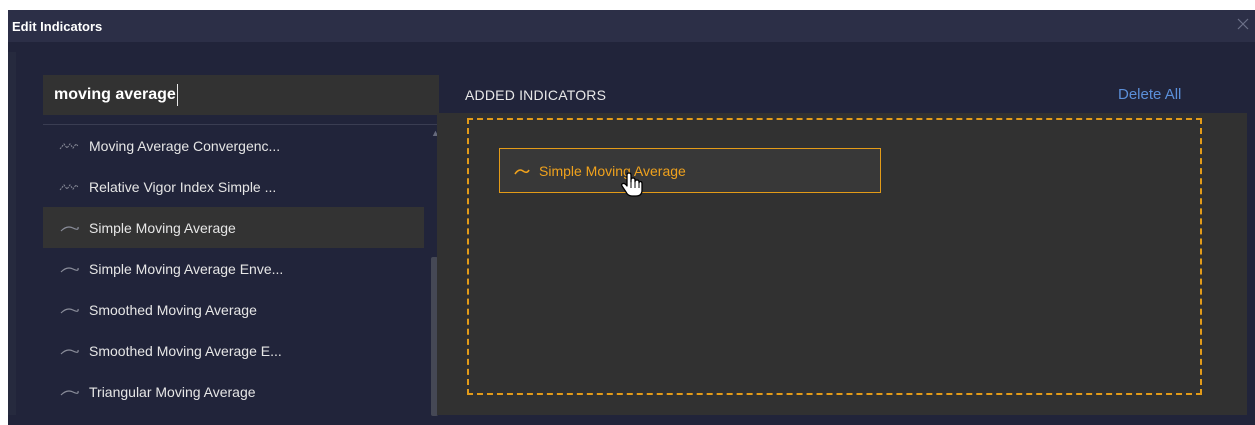  I want to click on dialog-titlebar: Edit Indicators, so click(631, 26).